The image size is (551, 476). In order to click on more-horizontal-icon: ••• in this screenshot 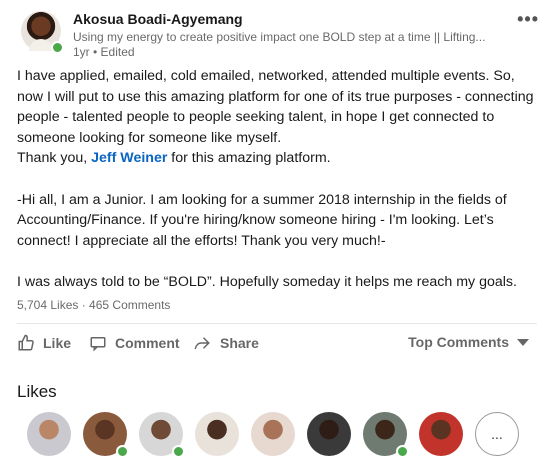, I will do `click(528, 19)`.